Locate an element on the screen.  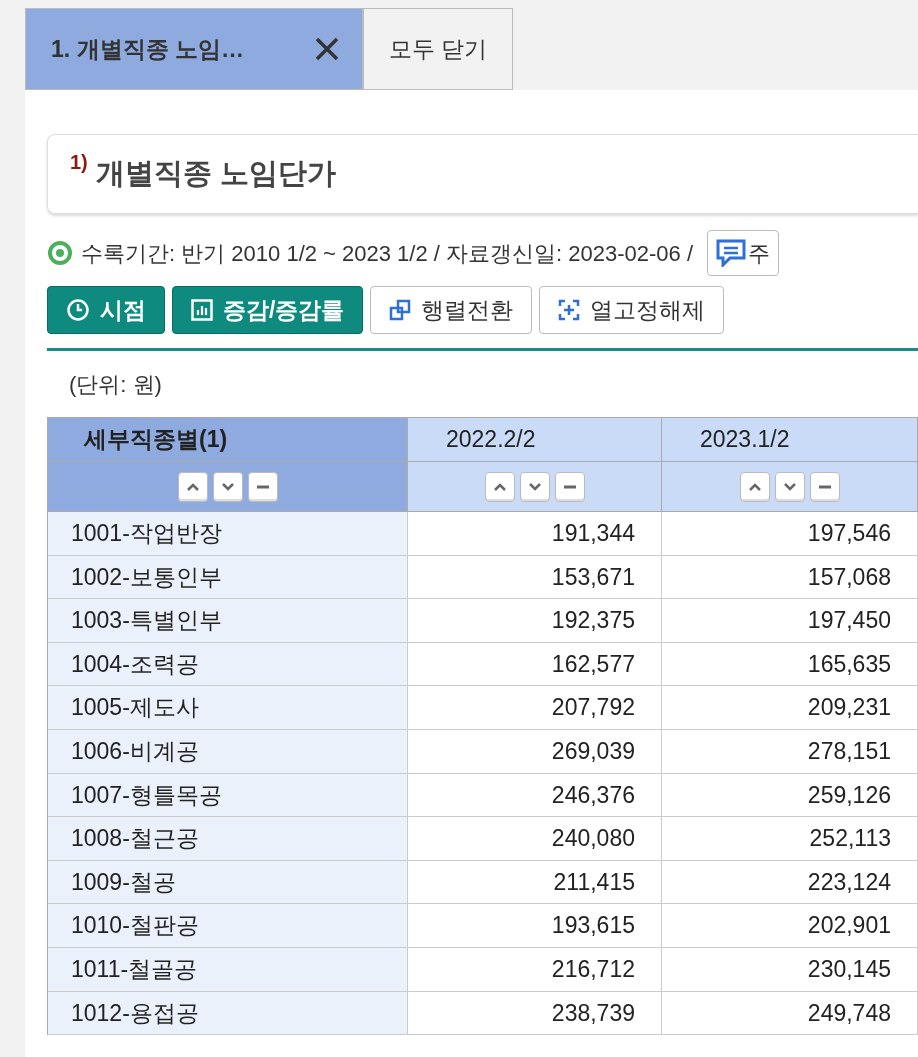
table-cell: 202,901 is located at coordinates (790, 926).